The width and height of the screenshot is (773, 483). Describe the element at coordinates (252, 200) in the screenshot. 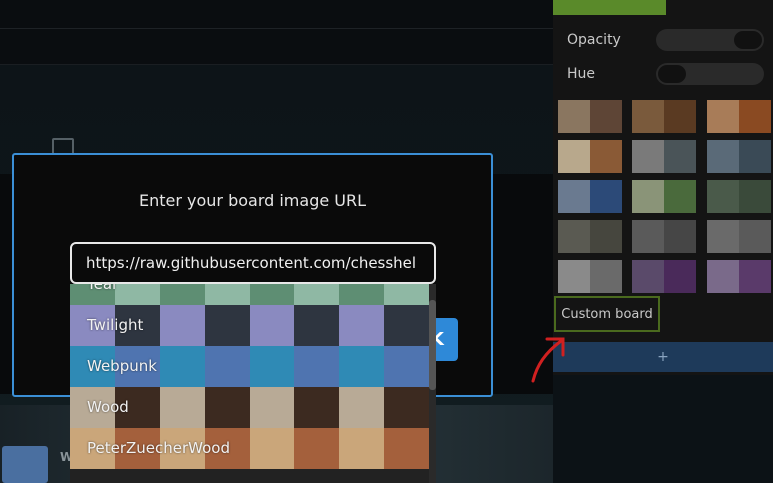

I see `dialog-title: Enter your board image URL` at that location.